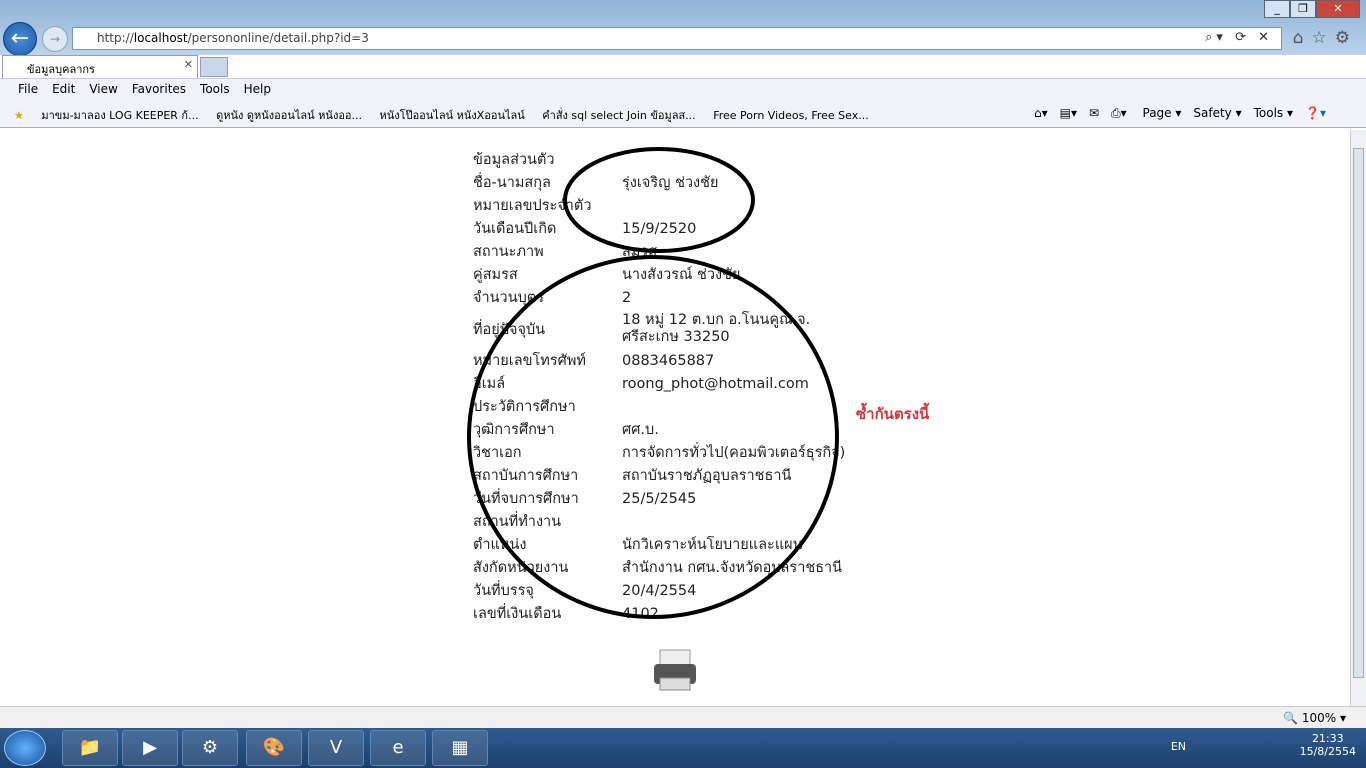  What do you see at coordinates (188, 64) in the screenshot?
I see `tab-close-icon: ✕` at bounding box center [188, 64].